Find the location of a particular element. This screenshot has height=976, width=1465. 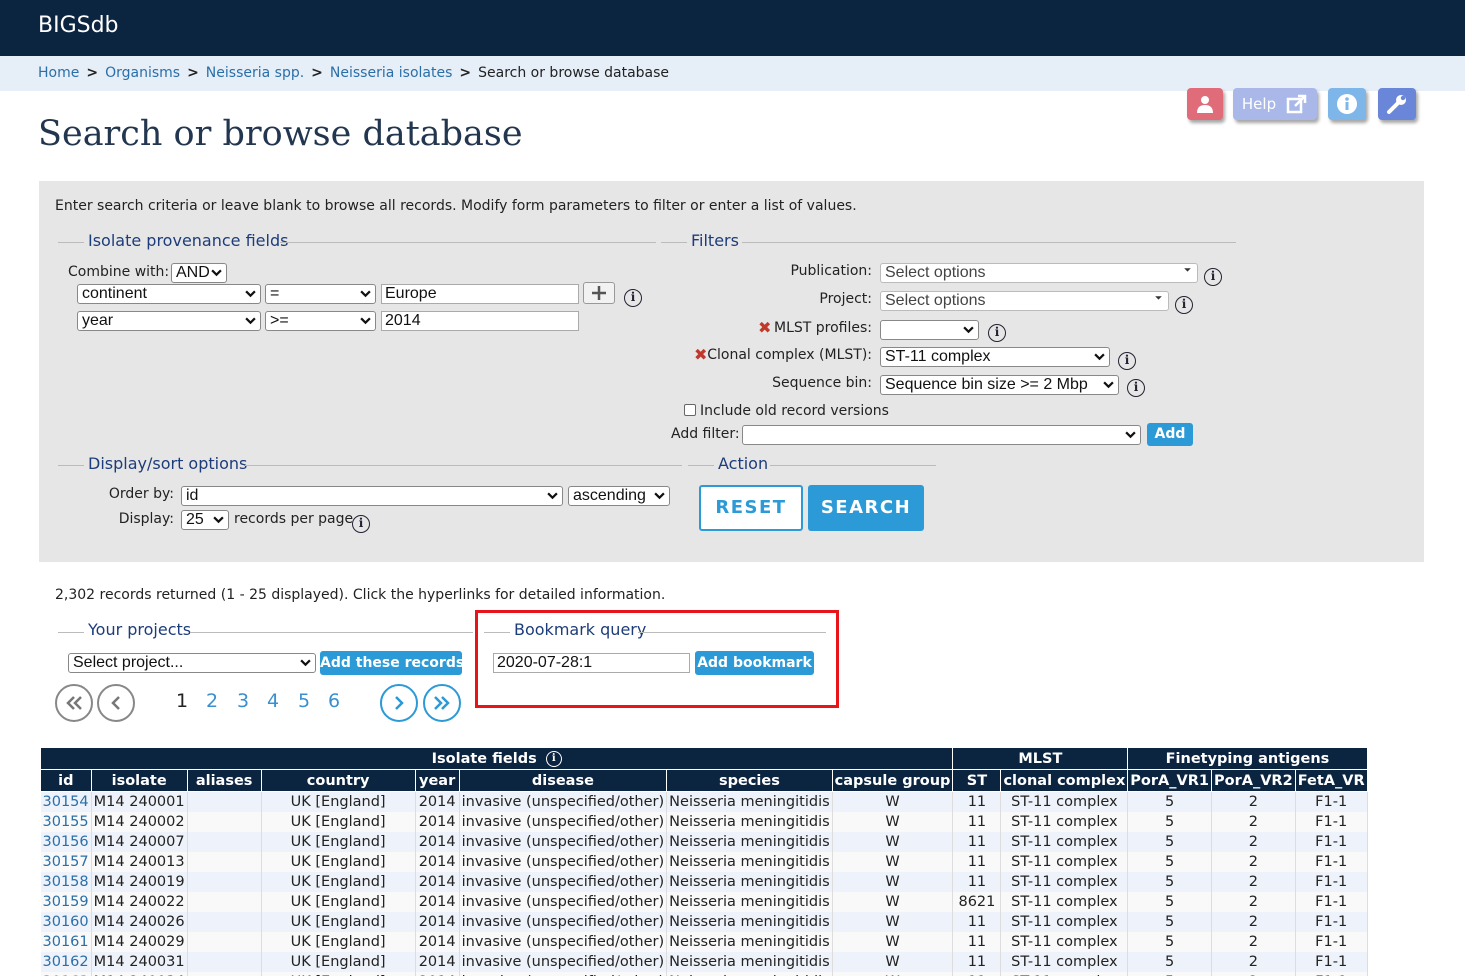

add-field-button is located at coordinates (599, 293).